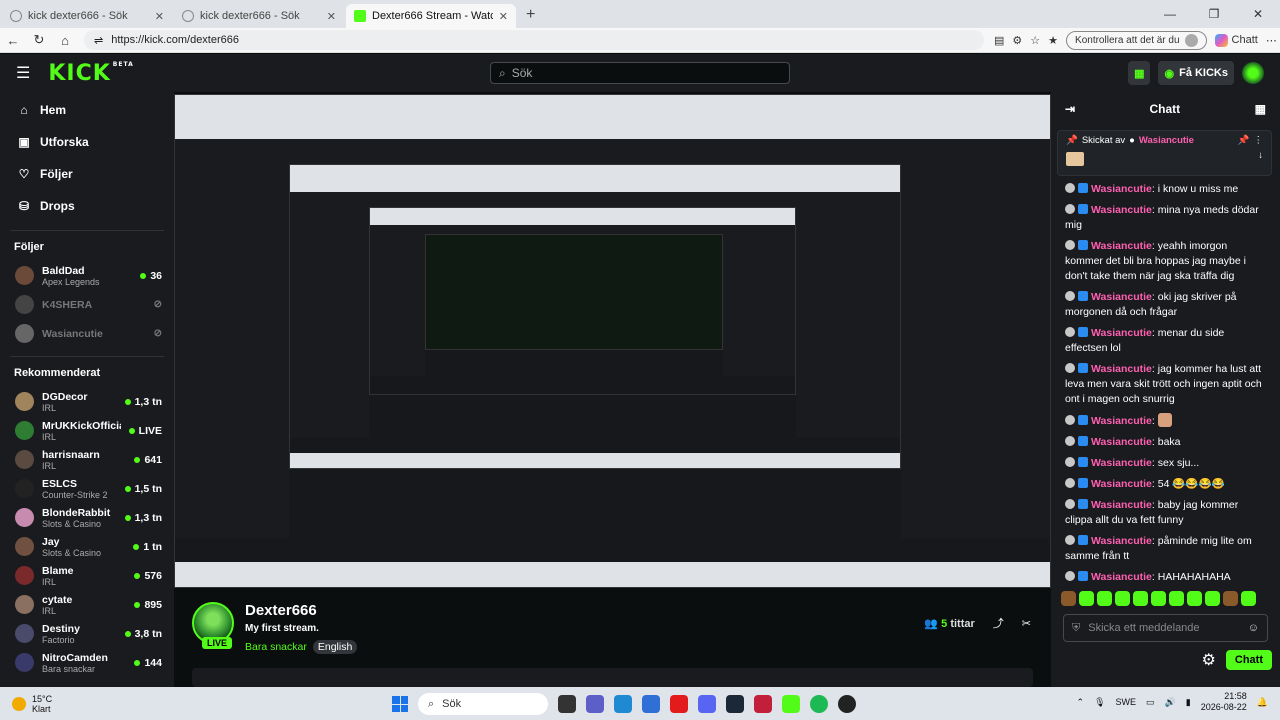 The image size is (1280, 720). Describe the element at coordinates (1136, 40) in the screenshot. I see `profile-button: Kontrollera att det är du` at that location.